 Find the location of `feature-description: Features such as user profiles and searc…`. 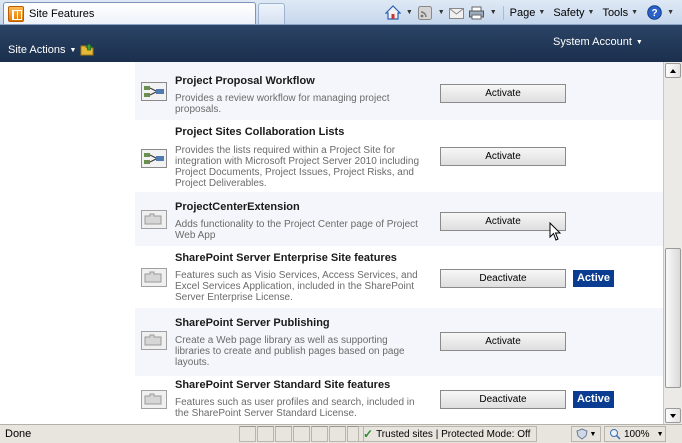

feature-description: Features such as user profiles and searc… is located at coordinates (295, 408).